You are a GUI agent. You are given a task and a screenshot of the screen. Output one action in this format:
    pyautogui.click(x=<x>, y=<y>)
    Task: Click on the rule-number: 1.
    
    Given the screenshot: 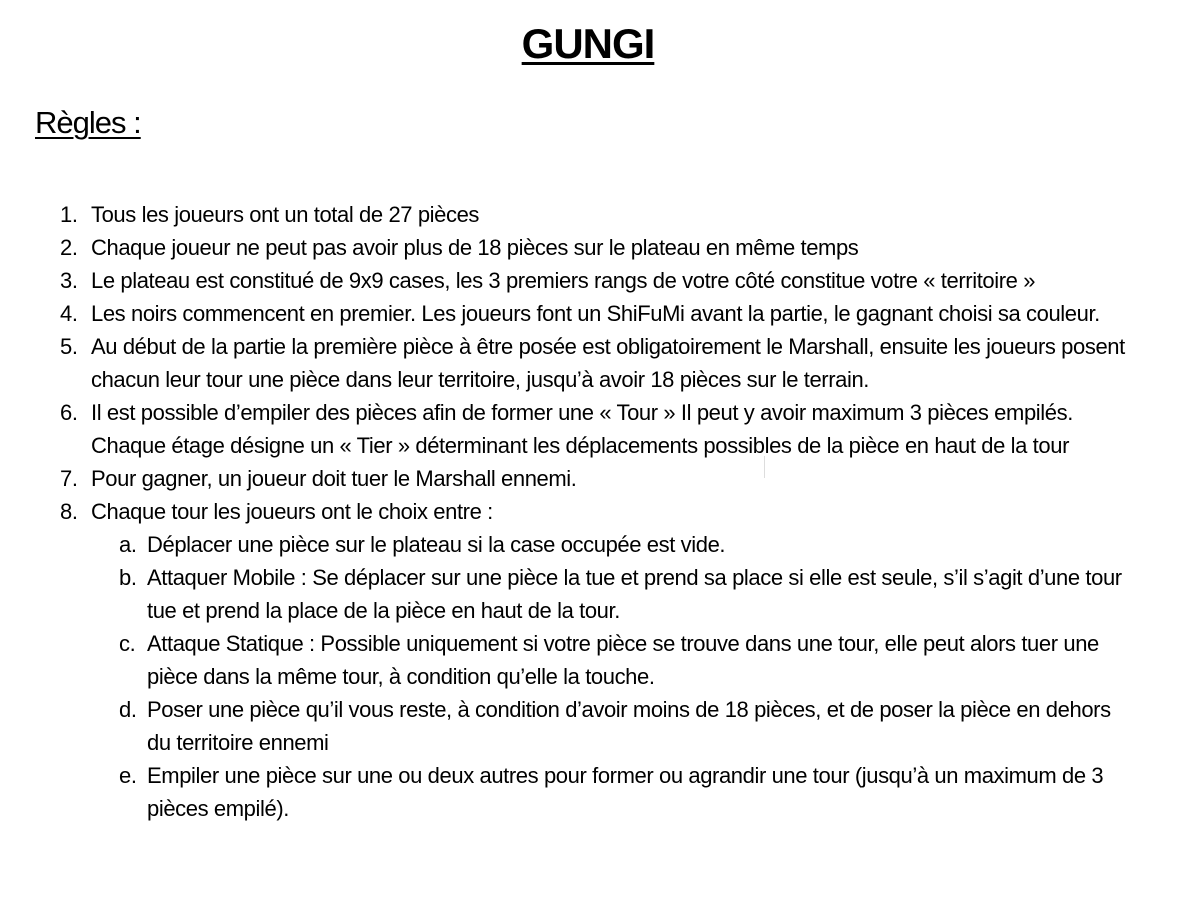 What is the action you would take?
    pyautogui.click(x=69, y=214)
    